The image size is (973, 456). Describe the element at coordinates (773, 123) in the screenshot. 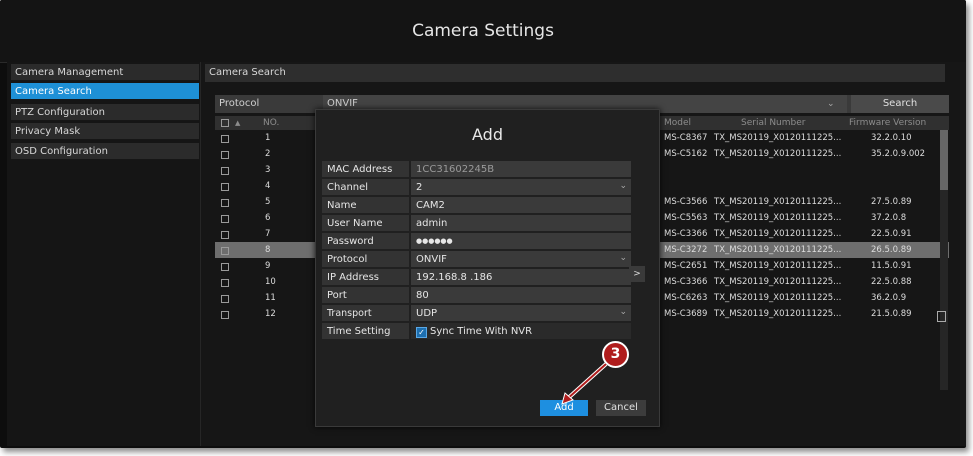

I see `column-serial-number: Serial Number` at that location.